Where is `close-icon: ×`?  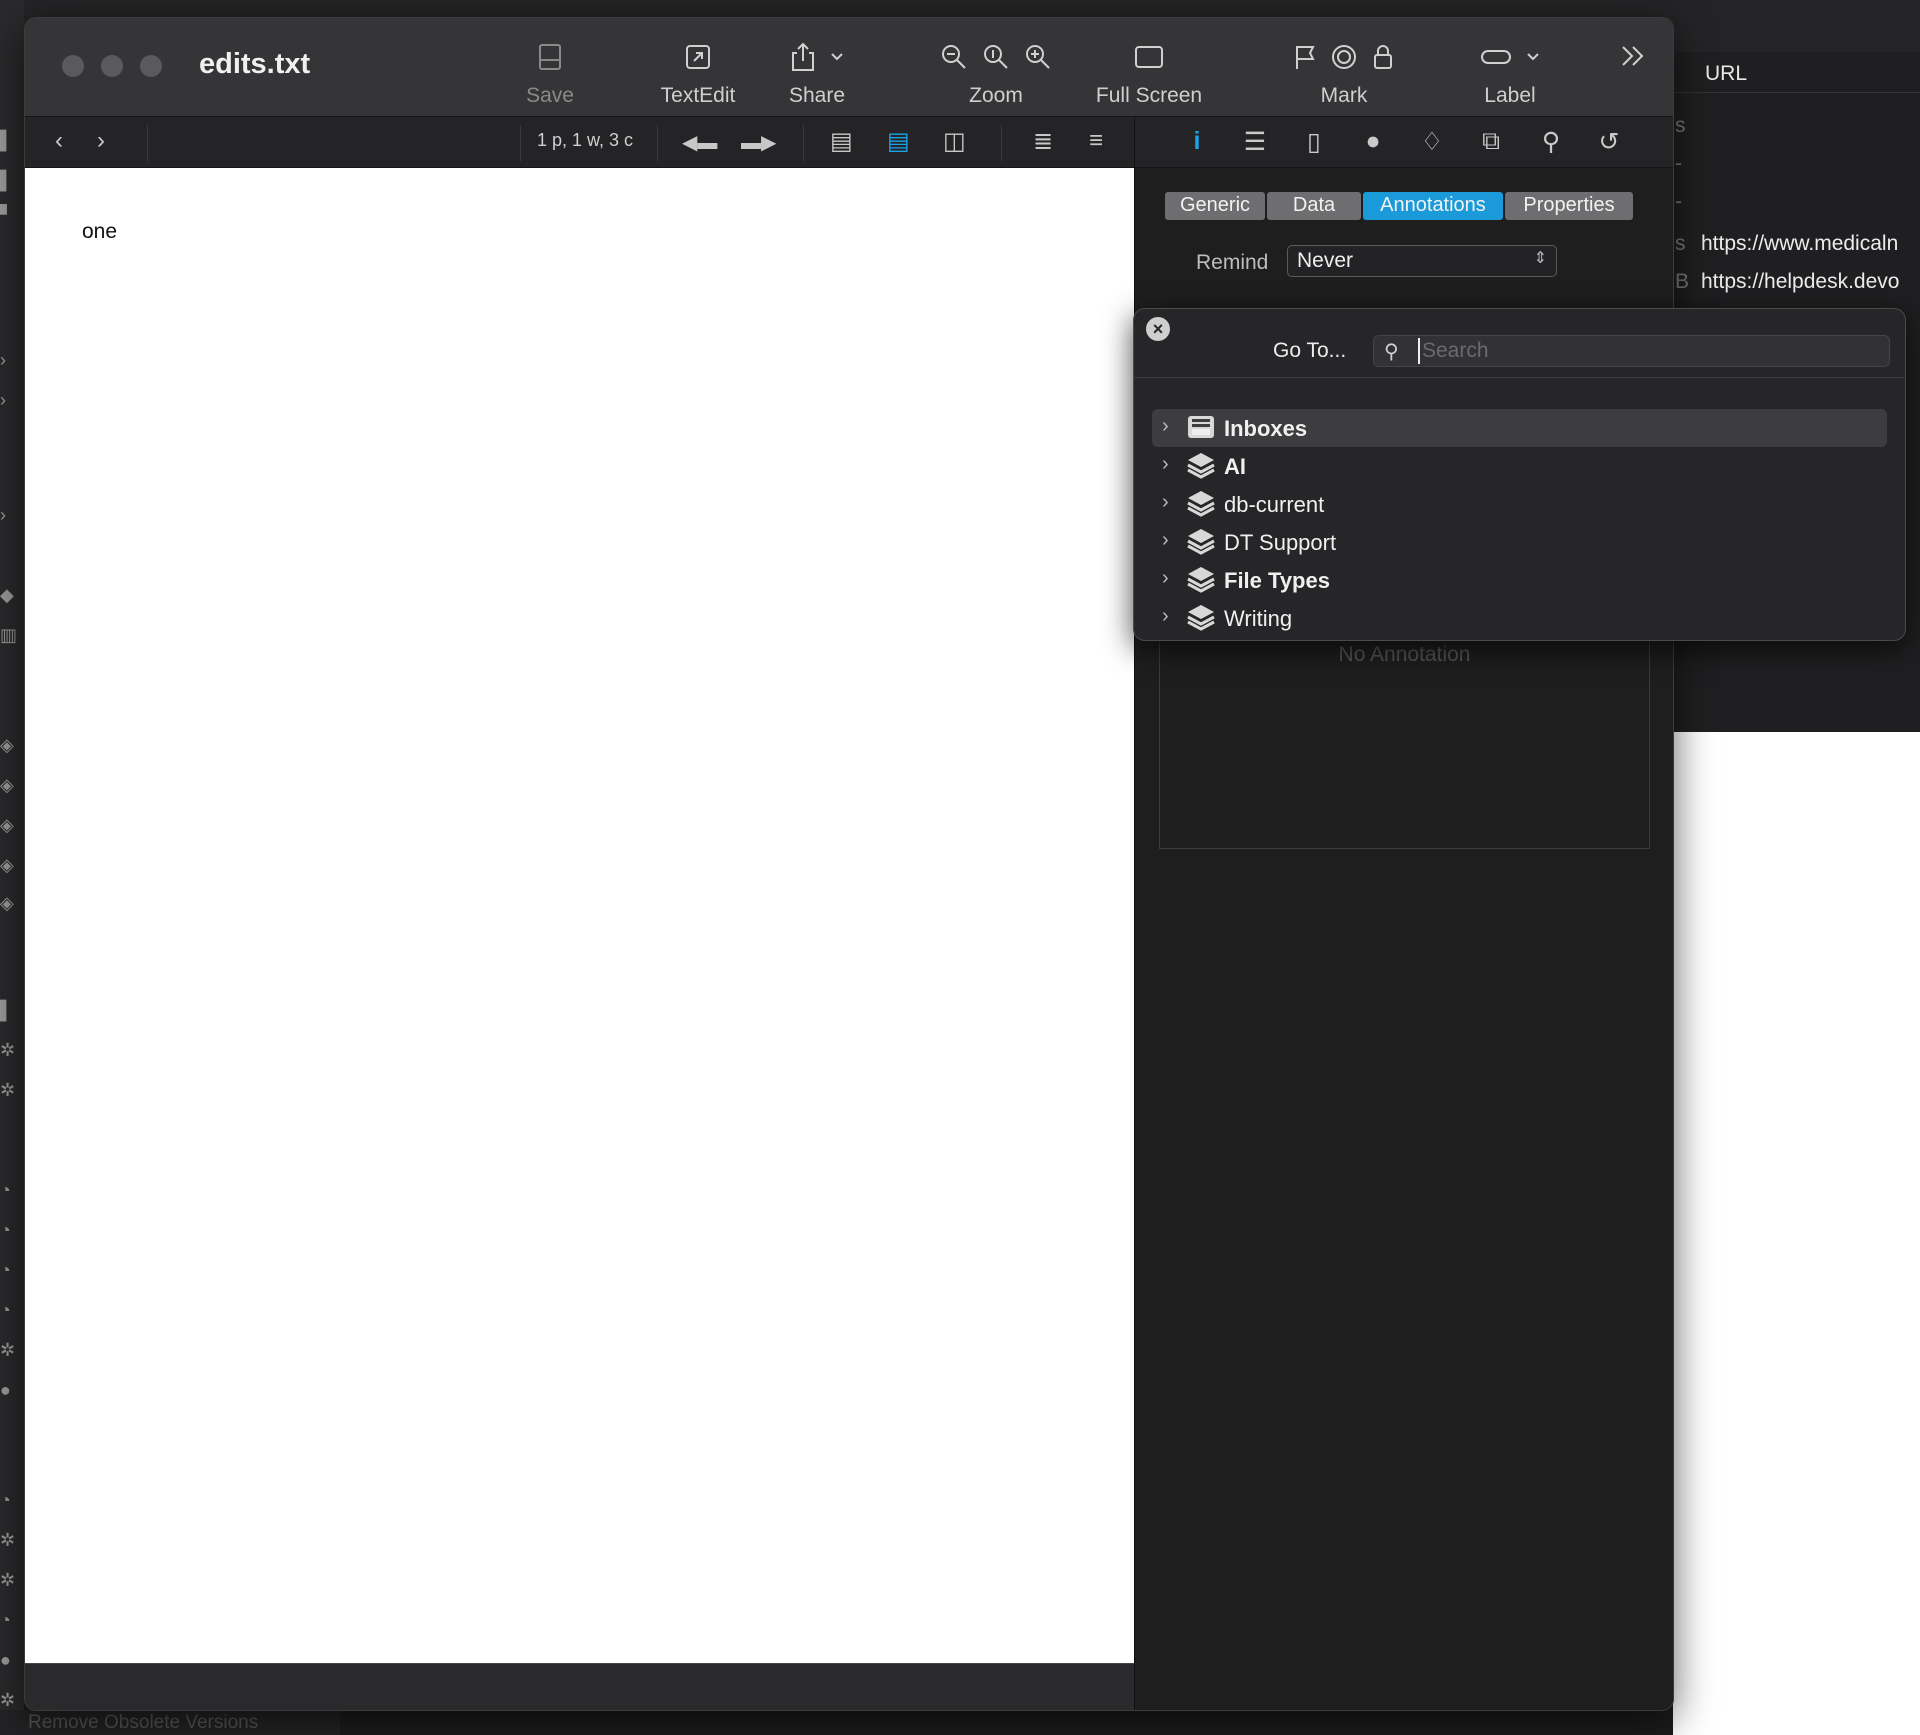 close-icon: × is located at coordinates (1158, 329).